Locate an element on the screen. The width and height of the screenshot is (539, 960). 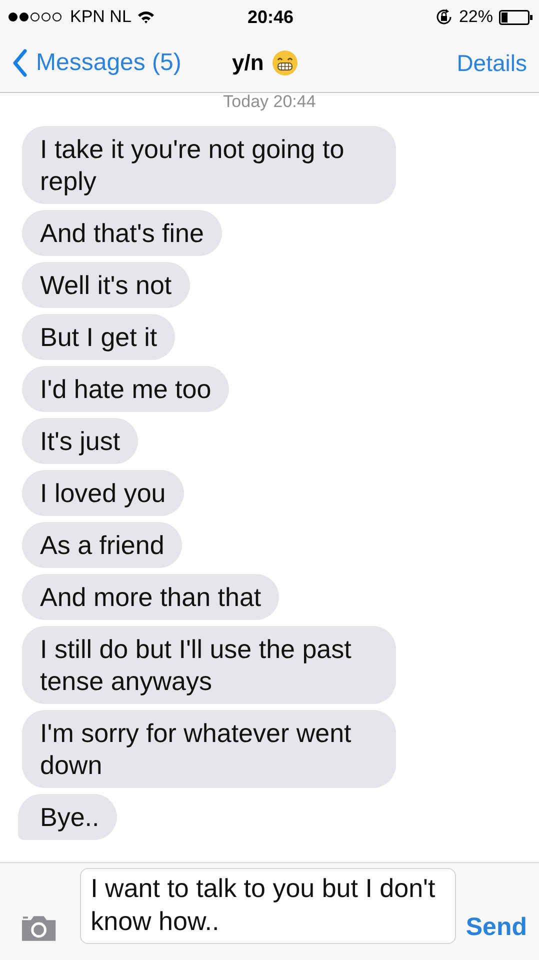
details-link: Details is located at coordinates (491, 63).